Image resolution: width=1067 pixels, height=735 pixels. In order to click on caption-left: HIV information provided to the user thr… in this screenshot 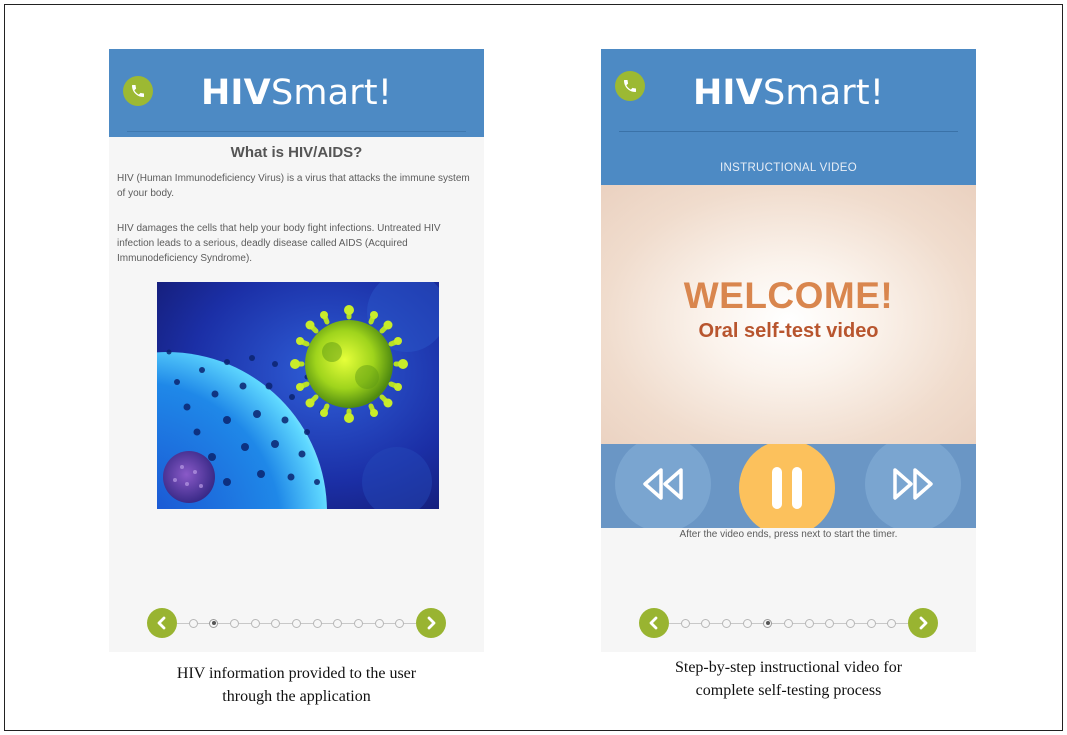, I will do `click(296, 685)`.